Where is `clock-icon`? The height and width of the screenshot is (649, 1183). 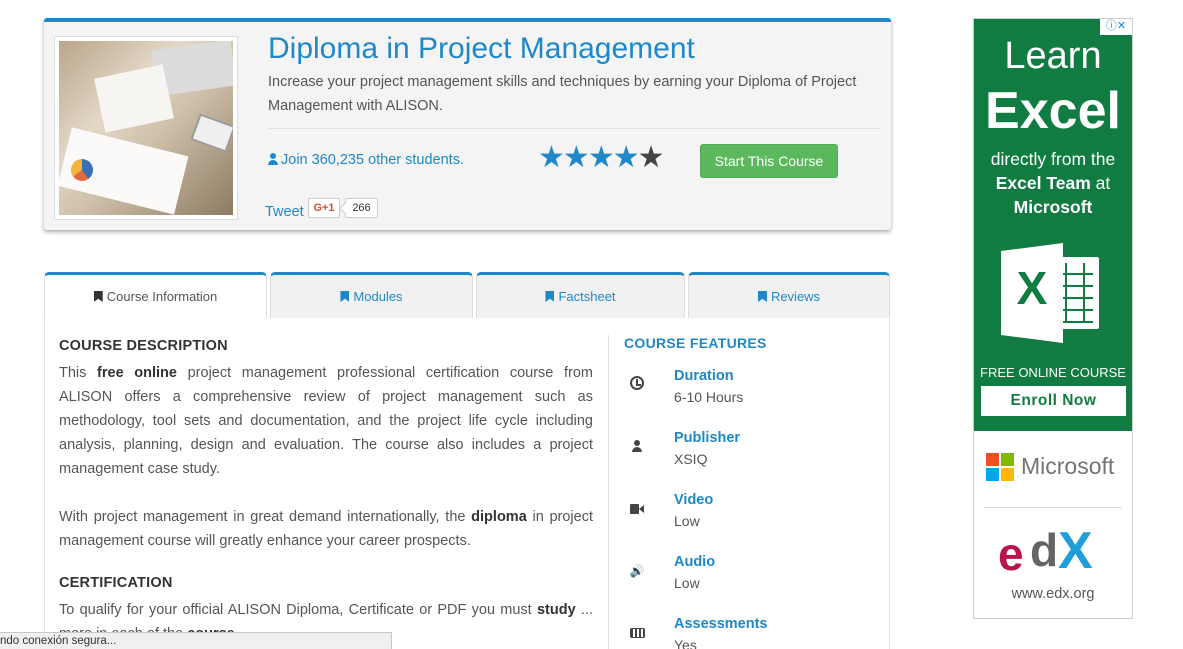
clock-icon is located at coordinates (637, 385).